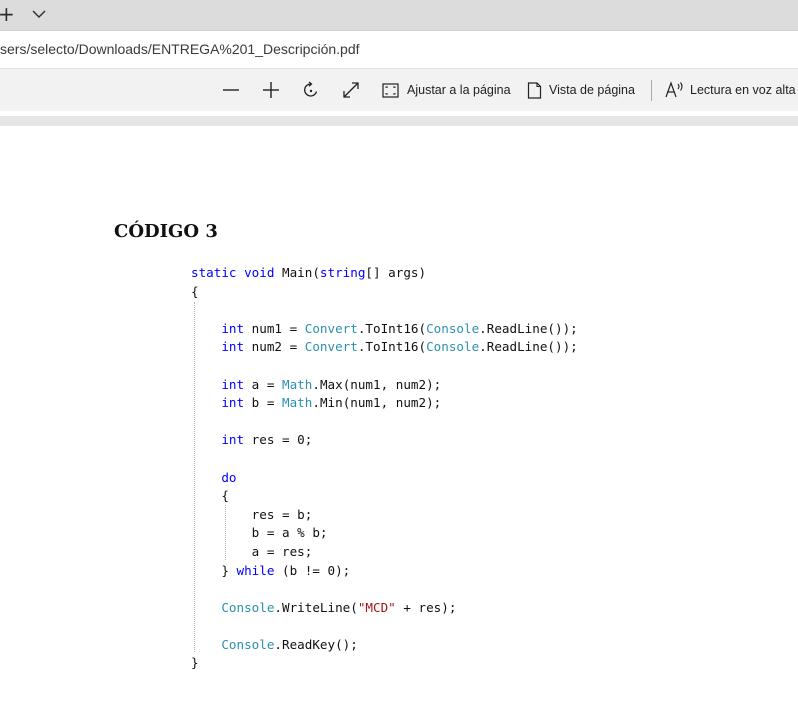  What do you see at coordinates (7, 14) in the screenshot?
I see `plus-icon: +` at bounding box center [7, 14].